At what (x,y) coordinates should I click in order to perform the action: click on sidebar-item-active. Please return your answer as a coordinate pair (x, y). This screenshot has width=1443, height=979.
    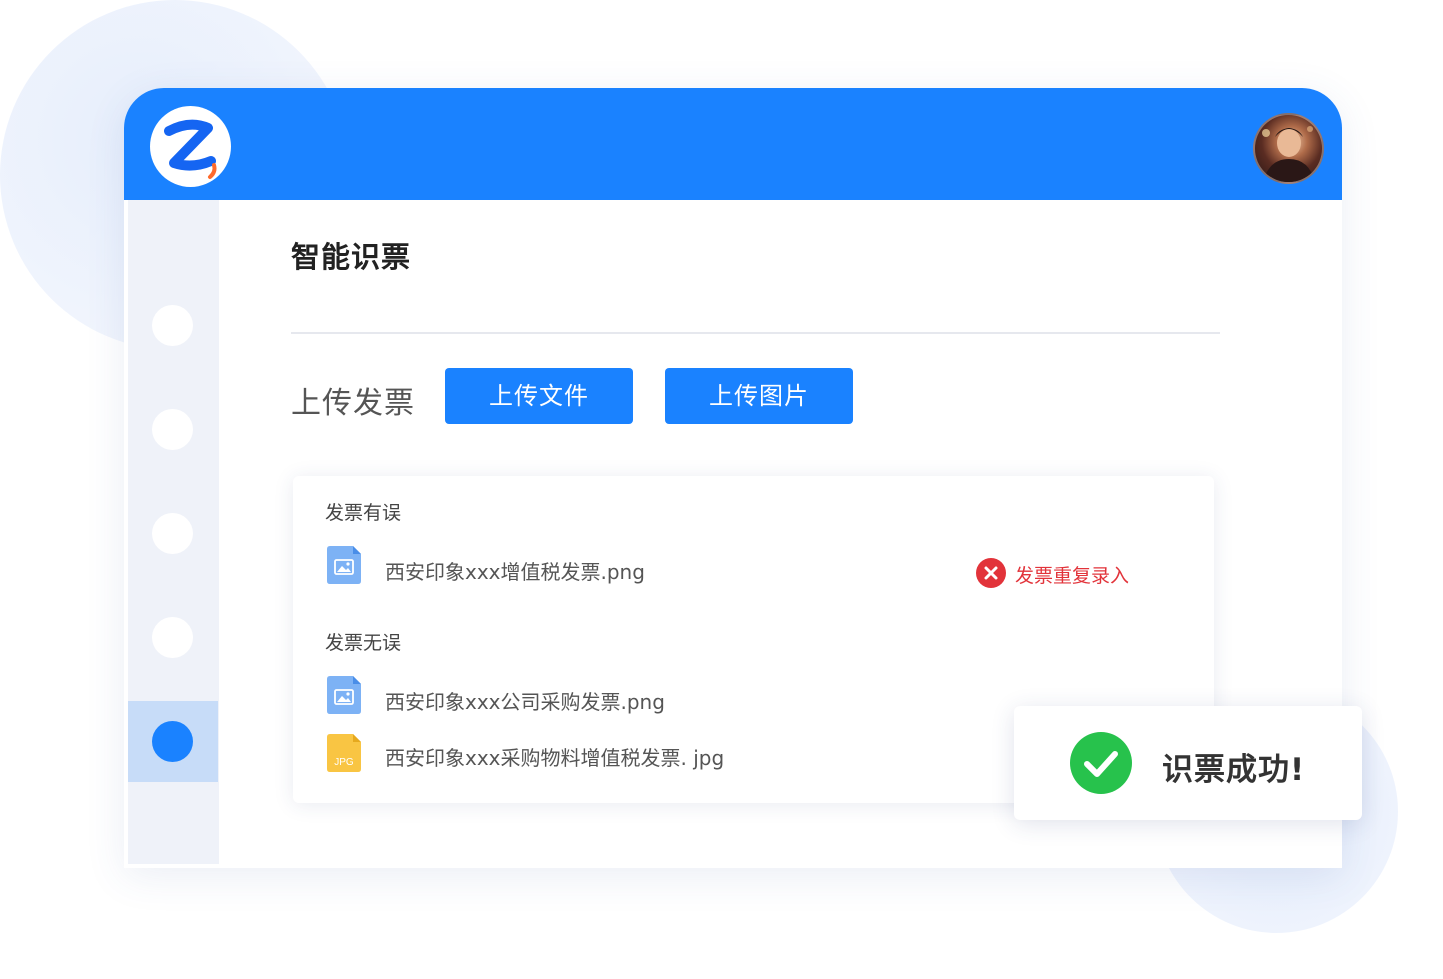
    Looking at the image, I should click on (172, 741).